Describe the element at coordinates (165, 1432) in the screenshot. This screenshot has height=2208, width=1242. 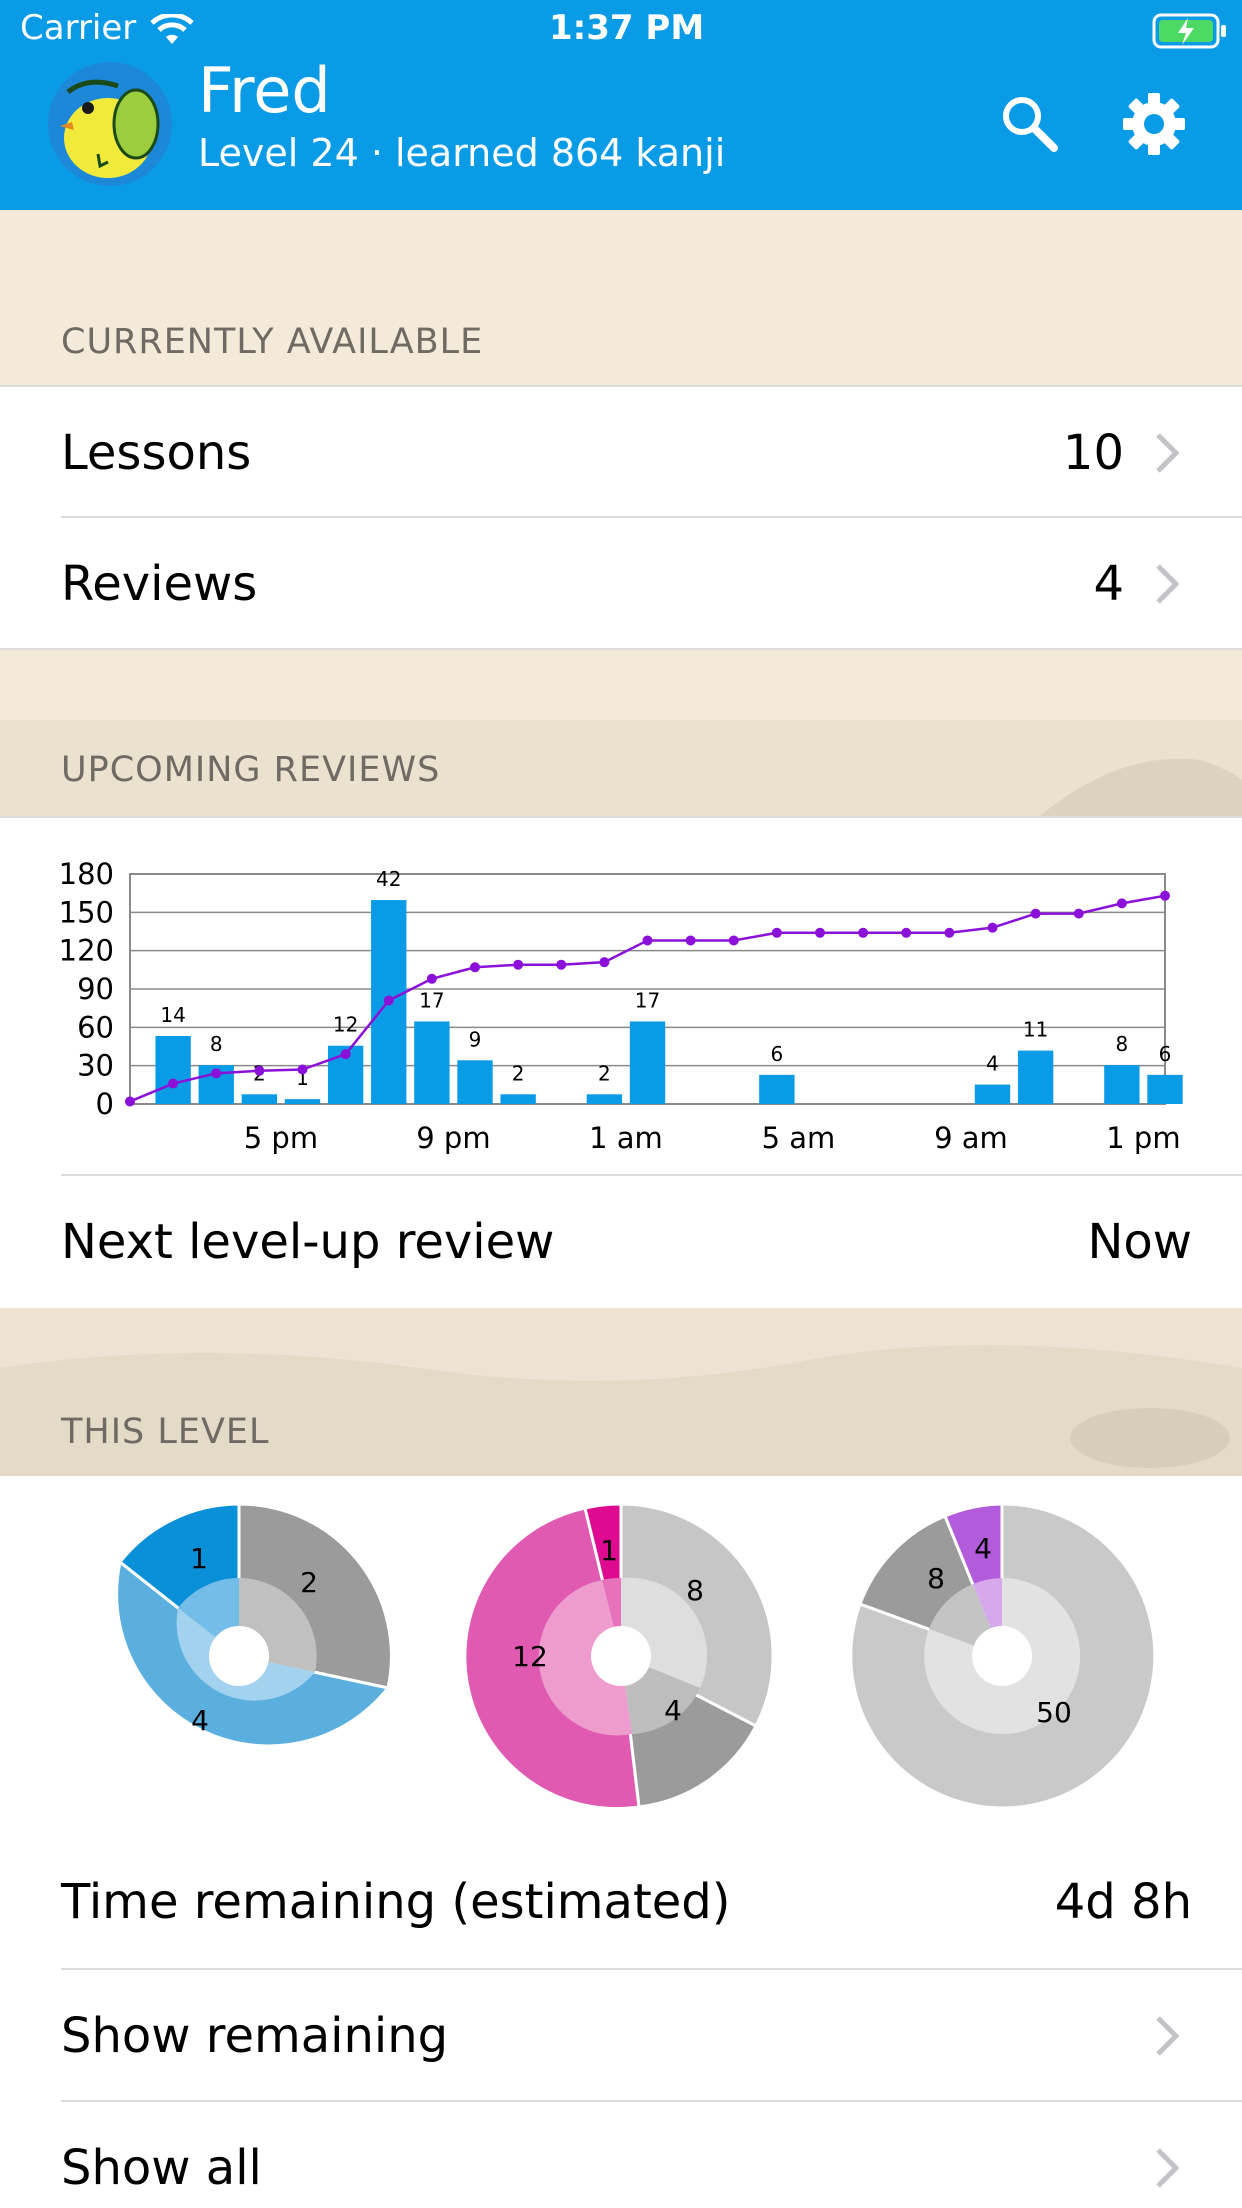
I see `section-title-this-level: THIS LEVEL` at that location.